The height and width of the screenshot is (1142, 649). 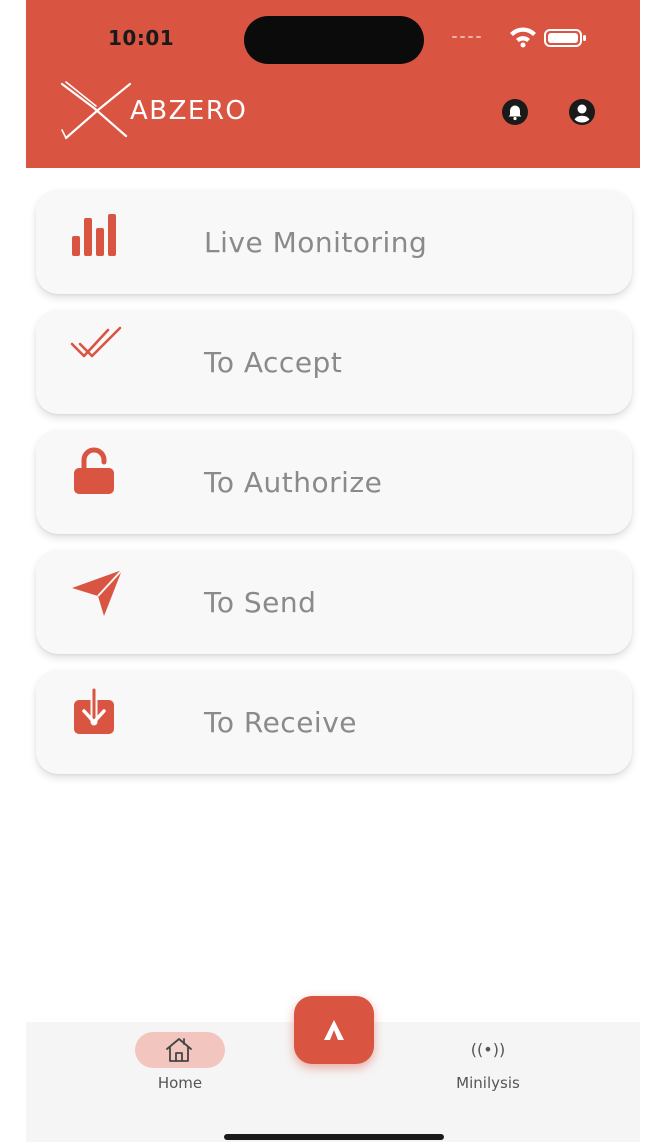 What do you see at coordinates (334, 602) in the screenshot?
I see `menu-item-to-send: To Send` at bounding box center [334, 602].